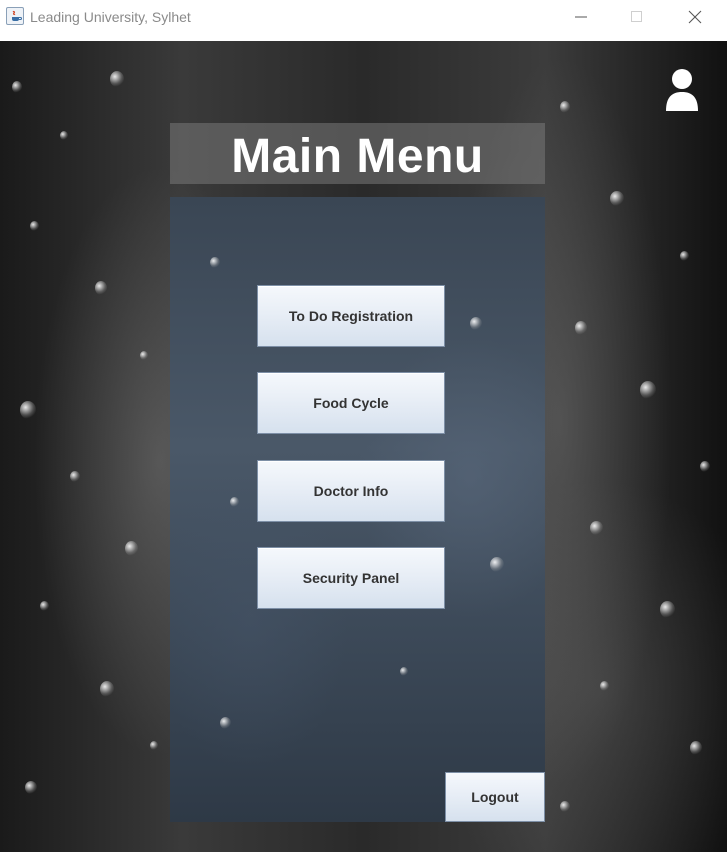 The height and width of the screenshot is (852, 727). I want to click on header-panel: Main Menu, so click(357, 153).